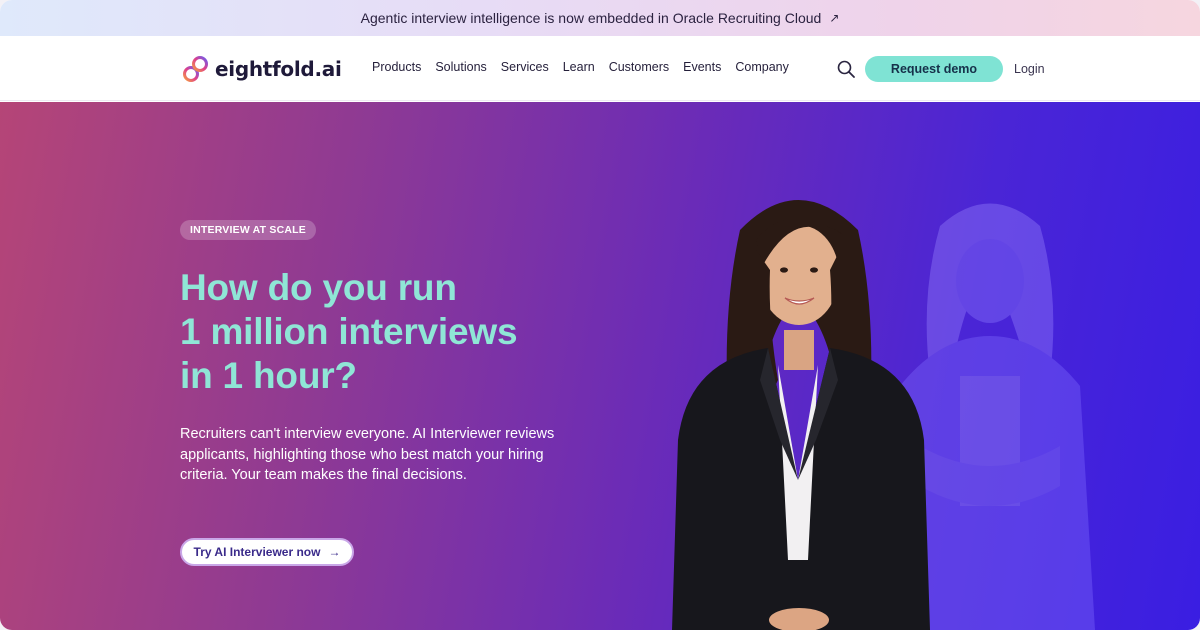 The width and height of the screenshot is (1200, 630). I want to click on menu-item-solutions: Solutions, so click(460, 67).